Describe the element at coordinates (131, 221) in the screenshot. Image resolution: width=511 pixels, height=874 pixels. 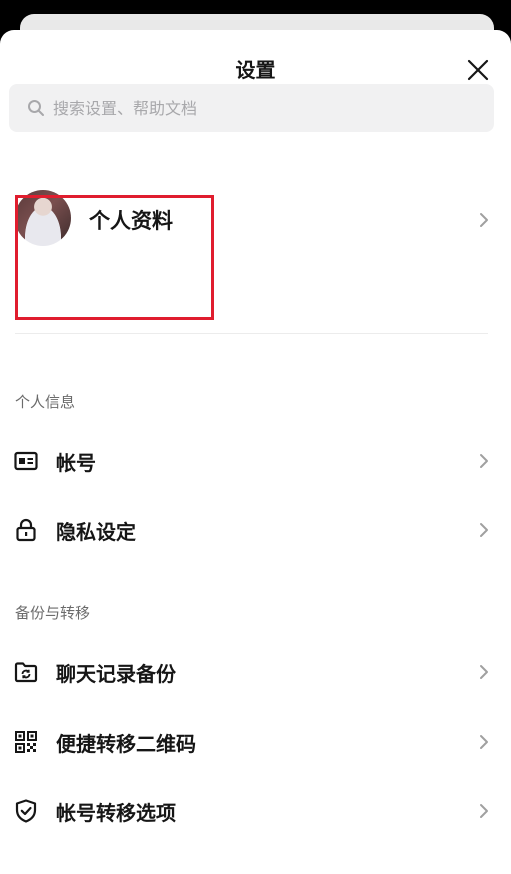
I see `profile-label: 个人资料` at that location.